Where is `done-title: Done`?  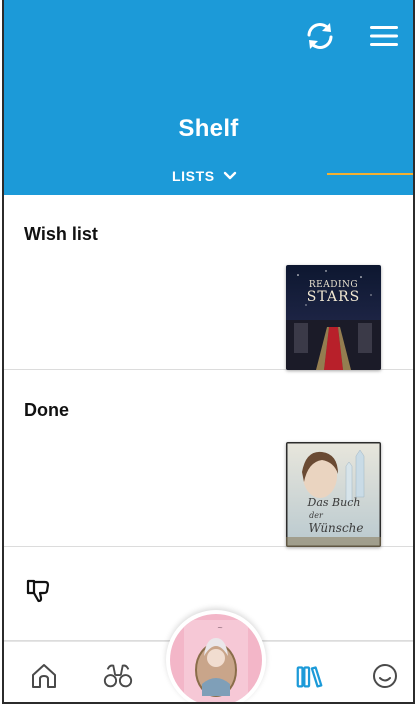
done-title: Done is located at coordinates (46, 410).